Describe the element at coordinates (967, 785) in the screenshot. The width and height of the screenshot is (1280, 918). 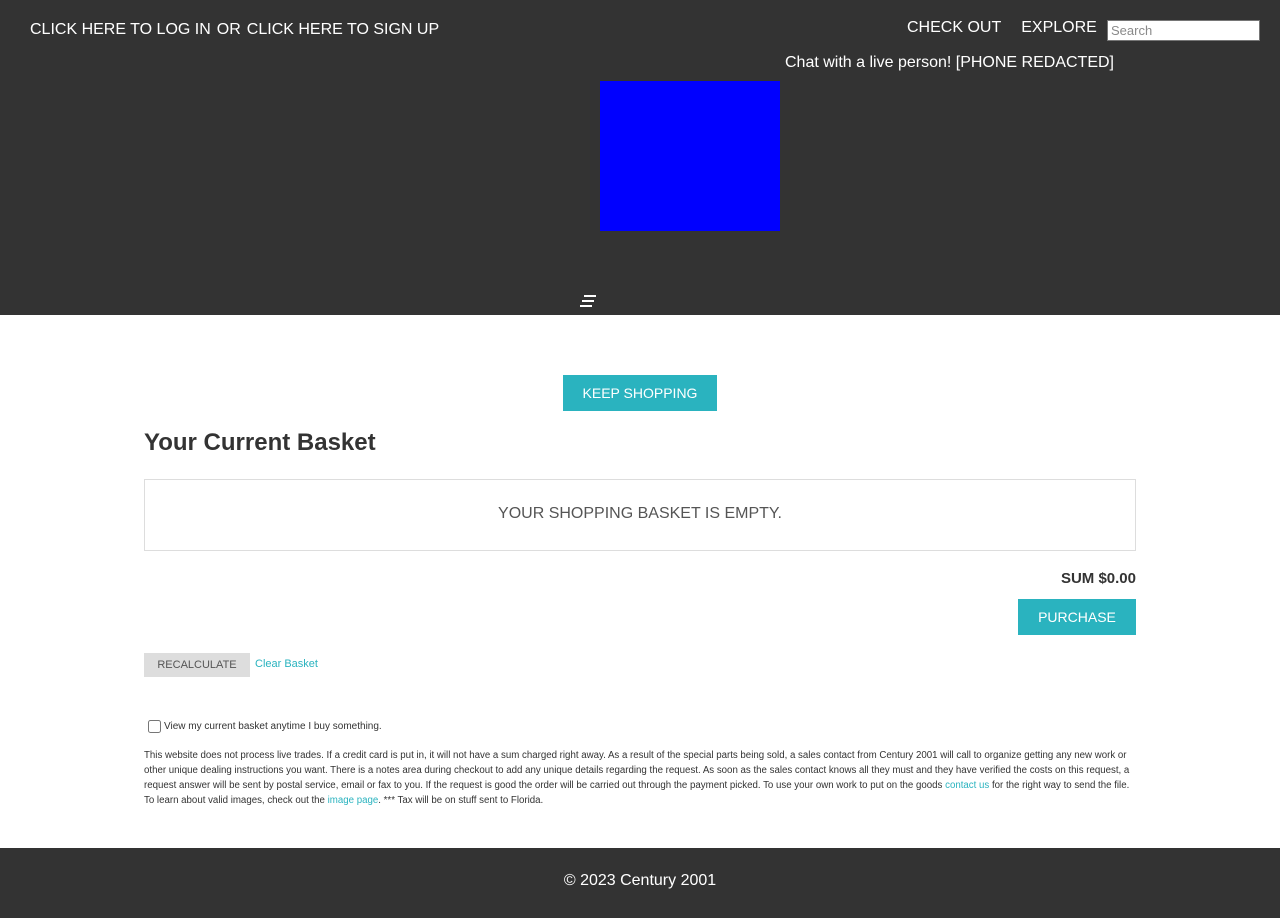
I see `contact-us-link: contact us` at that location.